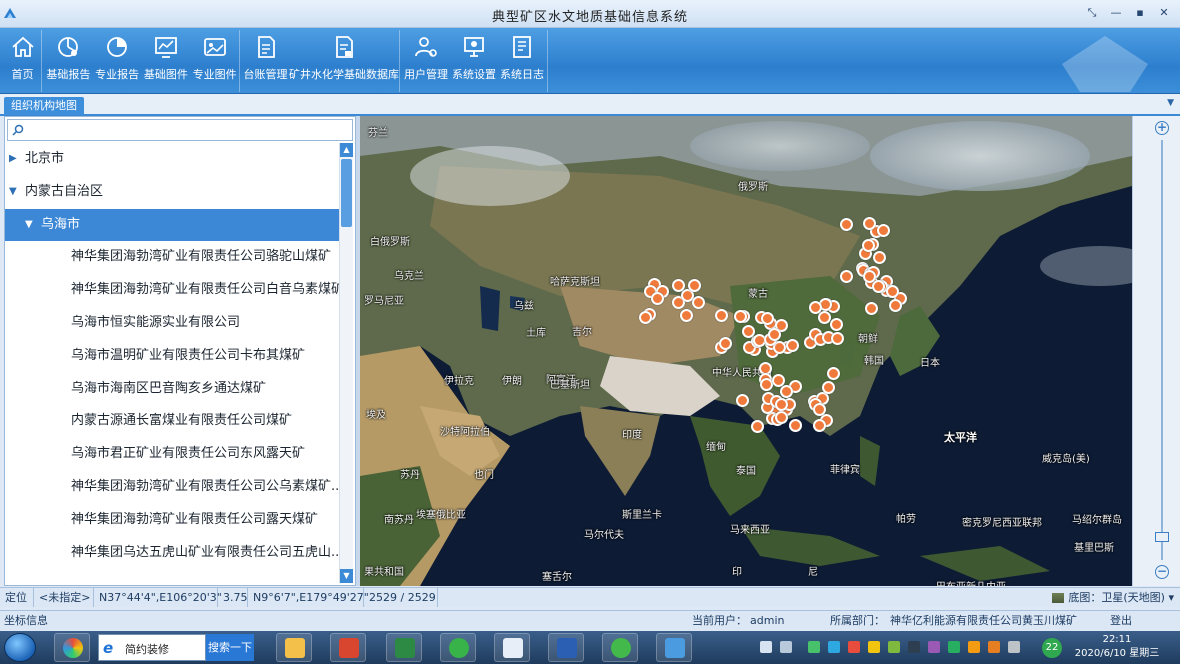 The image size is (1180, 664). What do you see at coordinates (172, 224) in the screenshot?
I see `tree-item-region: ▼ 乌海市` at bounding box center [172, 224].